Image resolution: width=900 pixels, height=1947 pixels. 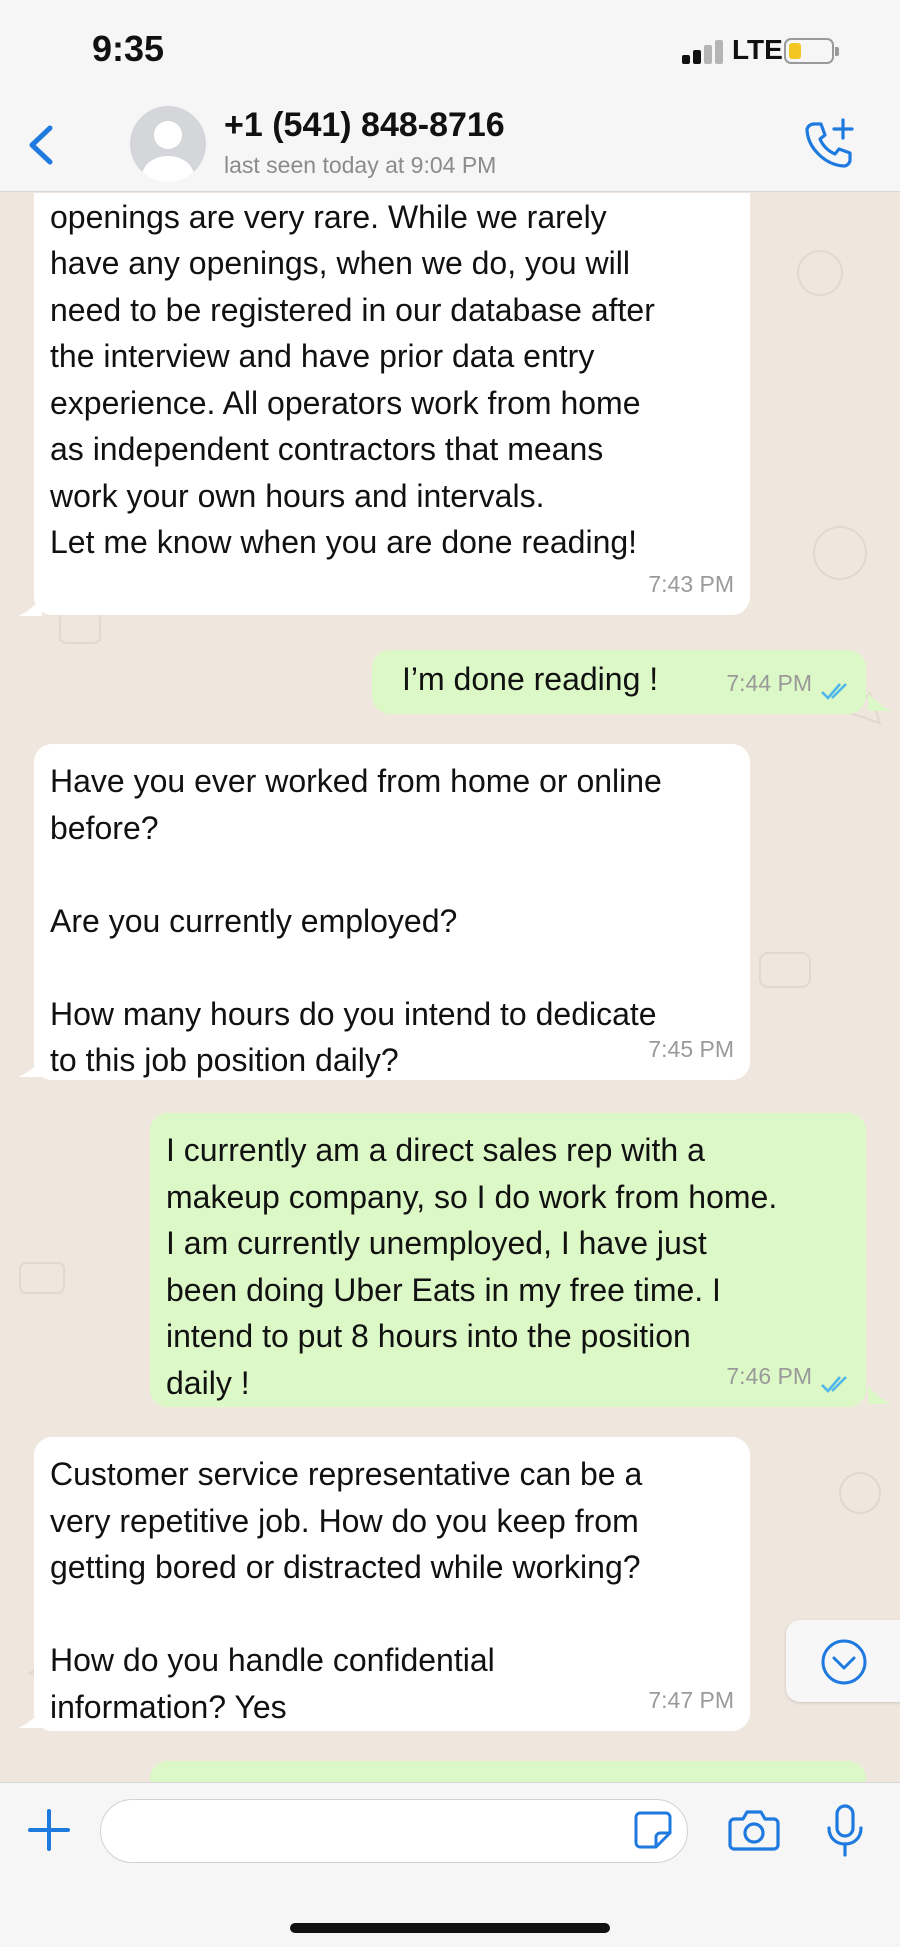 What do you see at coordinates (769, 1375) in the screenshot?
I see `message-time: 7:46 PM` at bounding box center [769, 1375].